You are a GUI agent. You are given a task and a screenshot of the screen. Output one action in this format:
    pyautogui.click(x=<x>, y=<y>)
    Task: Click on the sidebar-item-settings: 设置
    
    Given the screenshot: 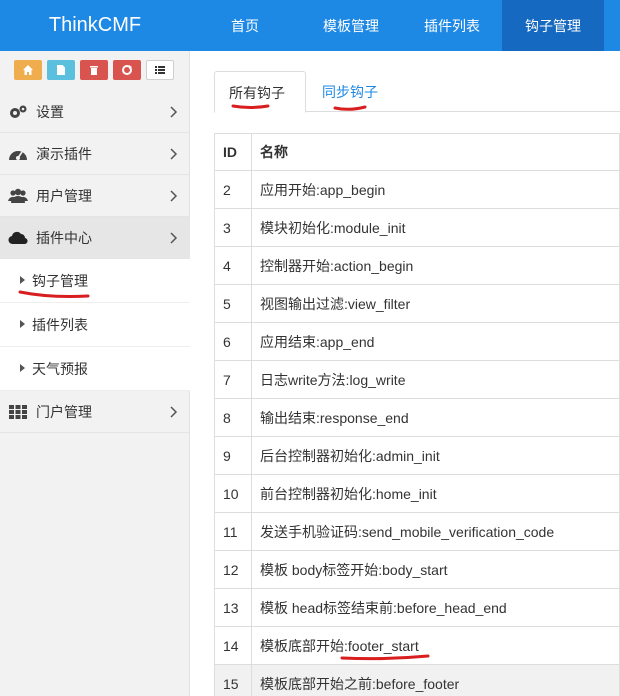 What is the action you would take?
    pyautogui.click(x=95, y=112)
    